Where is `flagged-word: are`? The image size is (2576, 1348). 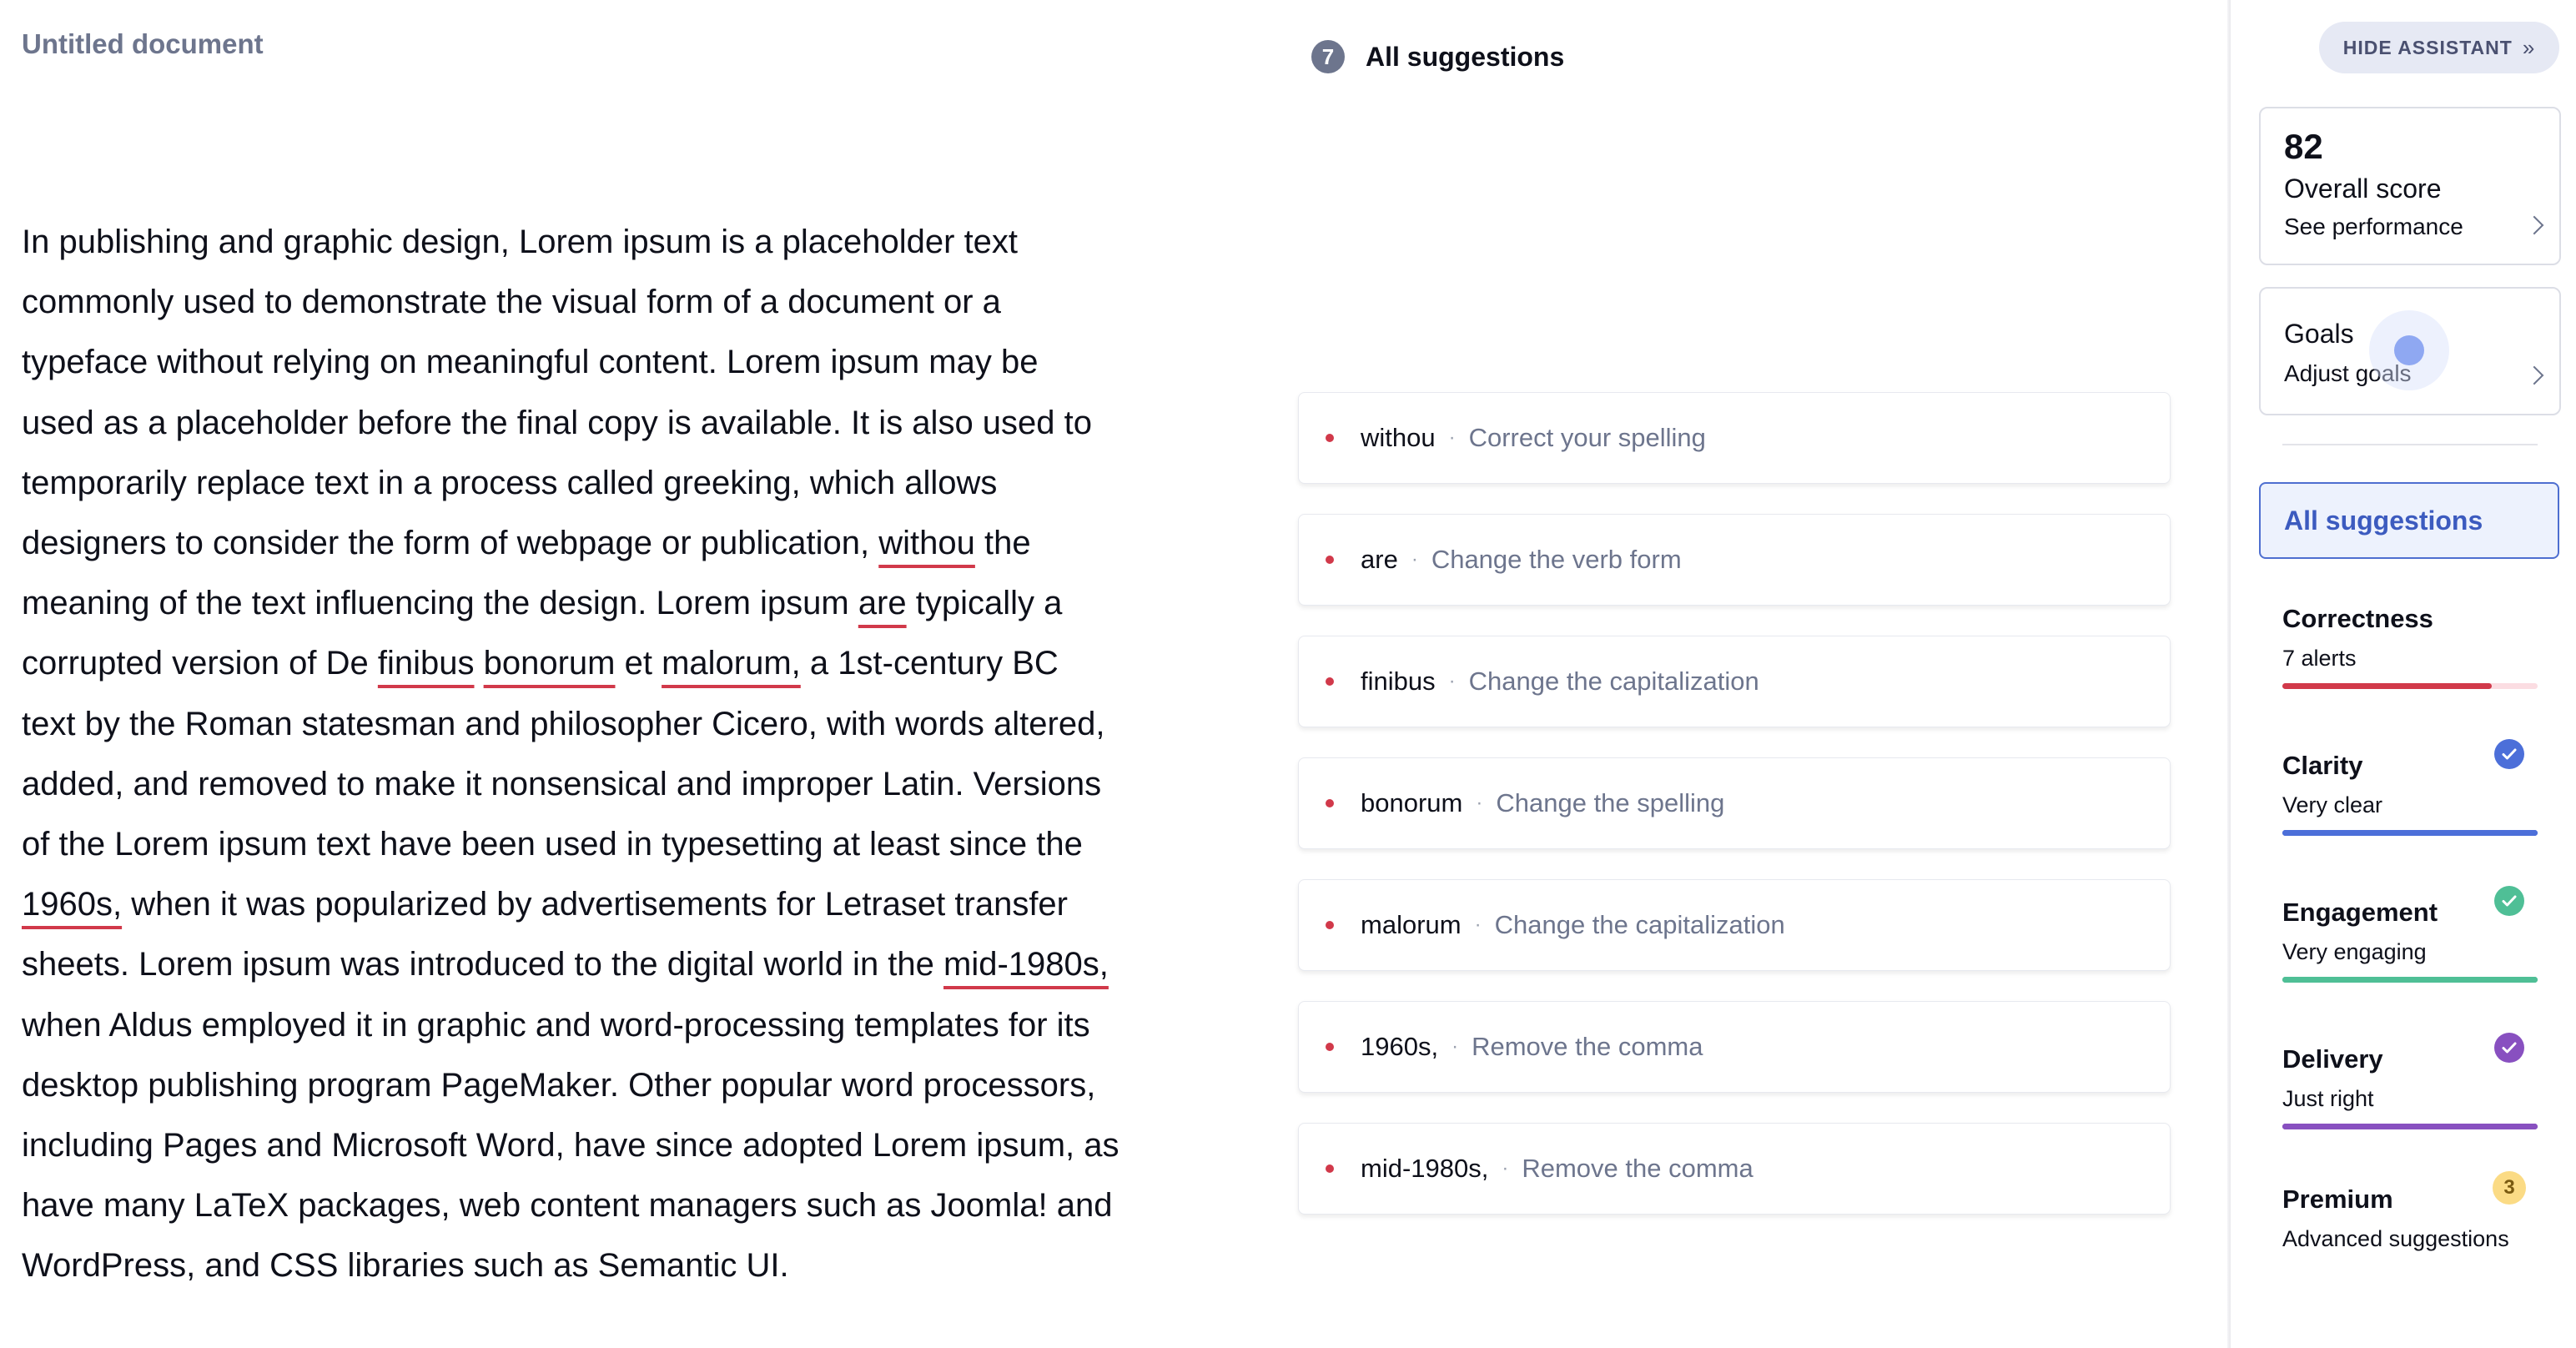
flagged-word: are is located at coordinates (882, 603).